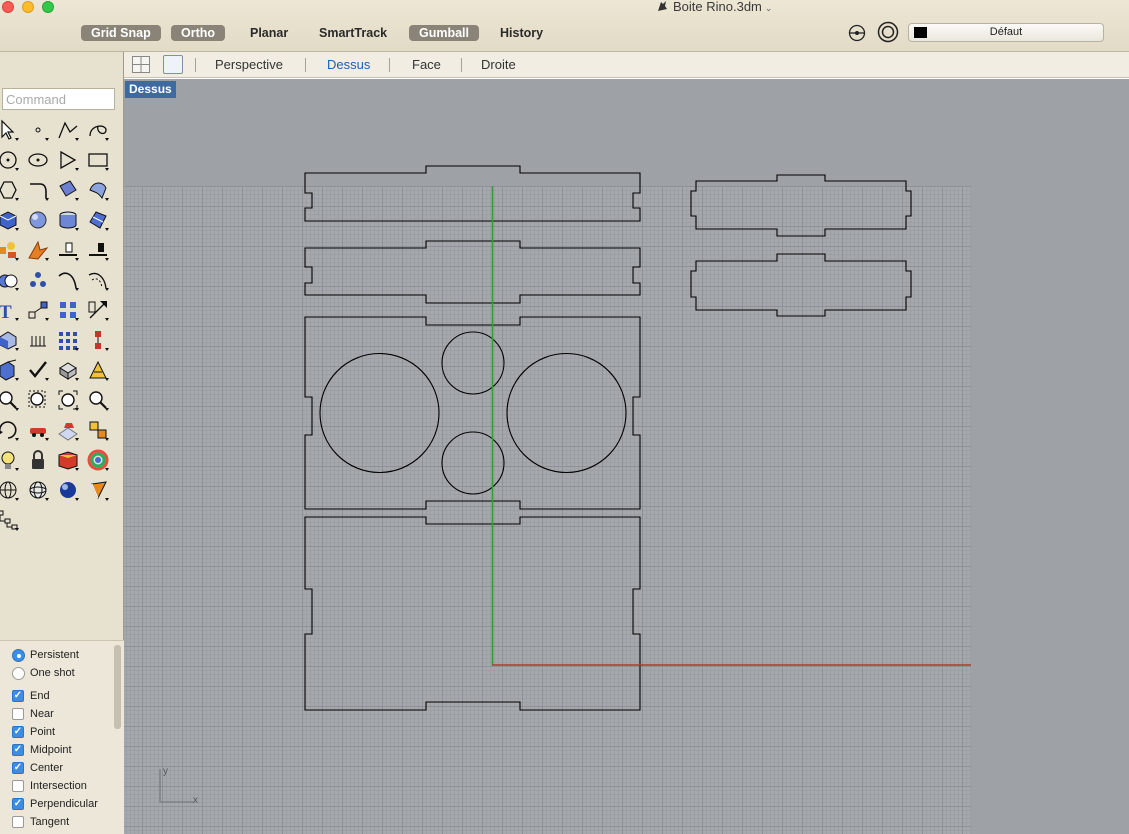 The height and width of the screenshot is (834, 1129). Describe the element at coordinates (68, 130) in the screenshot. I see `polyline-icon` at that location.